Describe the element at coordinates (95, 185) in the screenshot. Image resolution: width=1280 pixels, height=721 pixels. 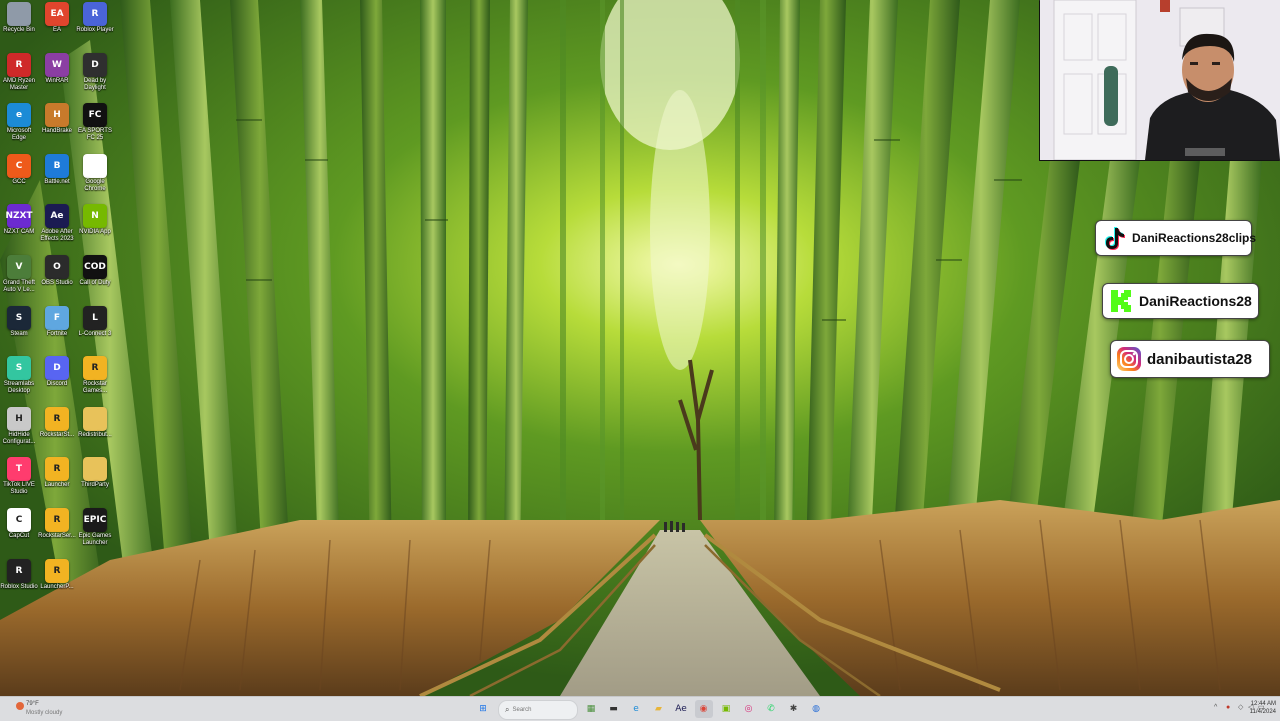
I see `desktop-icon-label: Google Chrome` at that location.